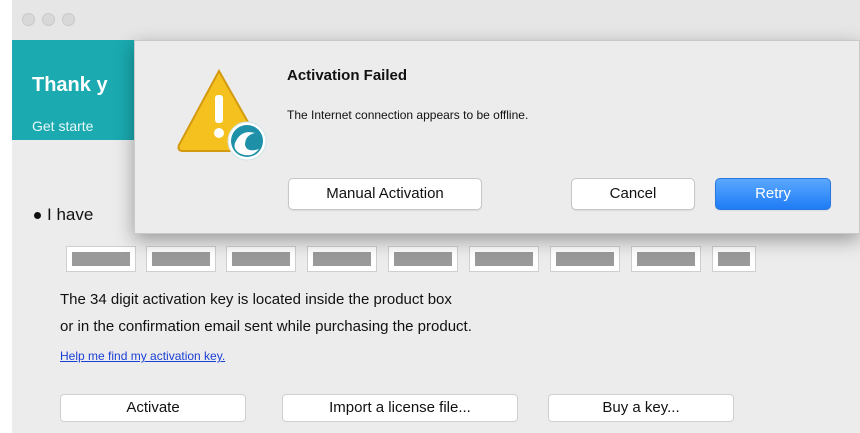  I want to click on minimize-window-button, so click(48, 19).